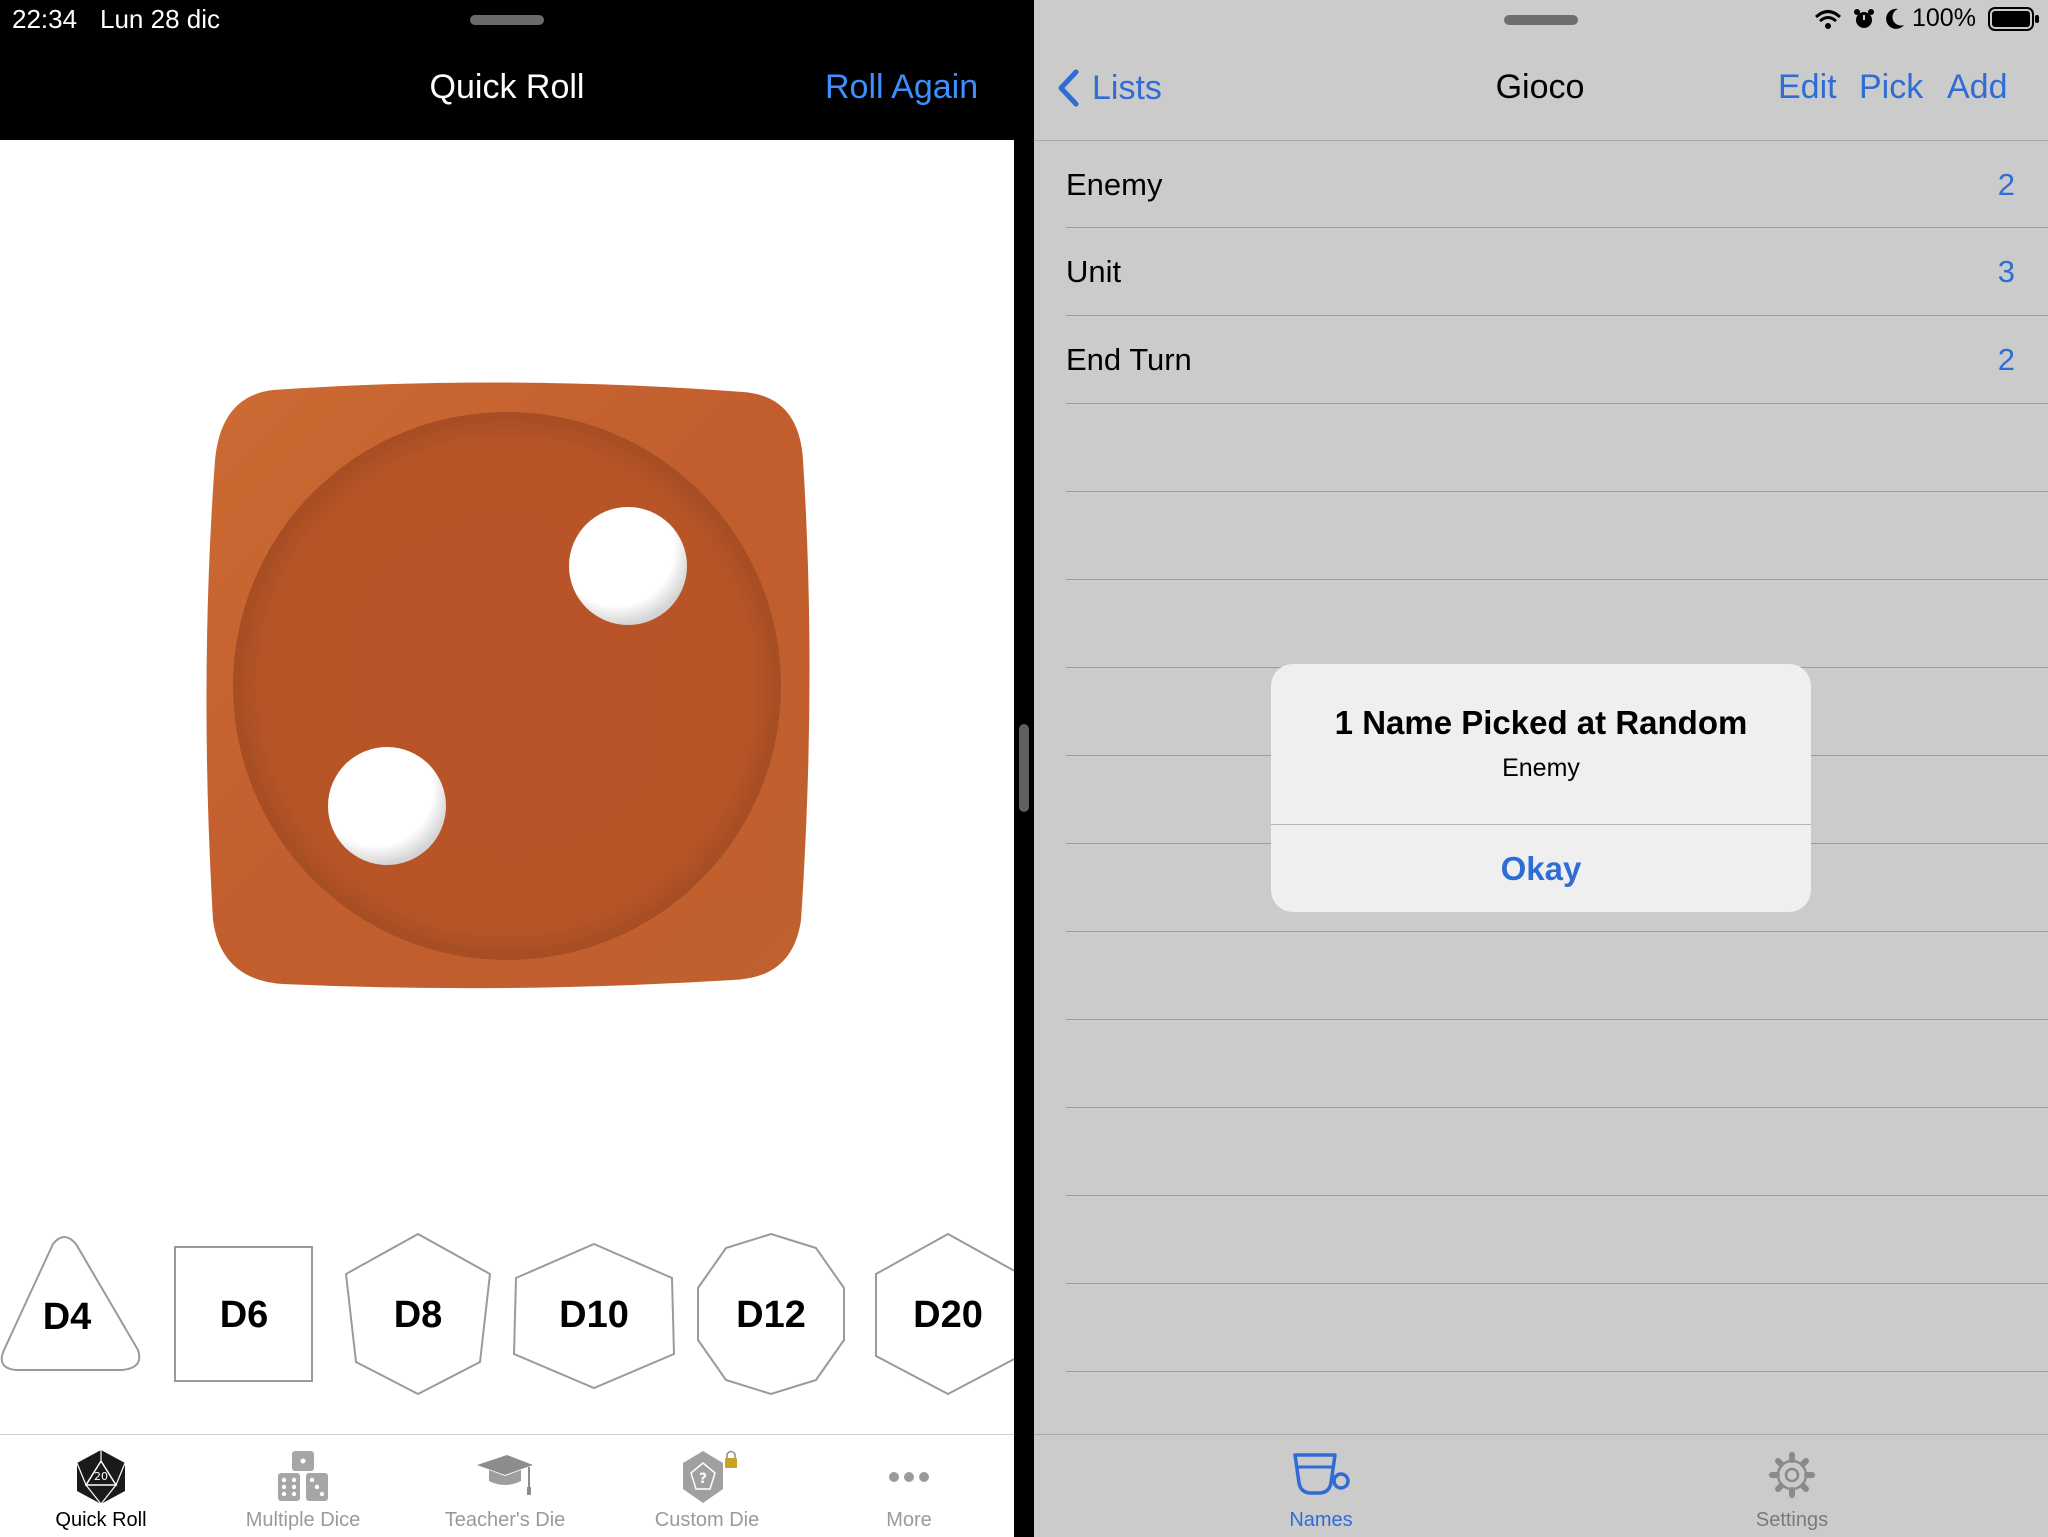  What do you see at coordinates (1864, 18) in the screenshot?
I see `alarm-icon` at bounding box center [1864, 18].